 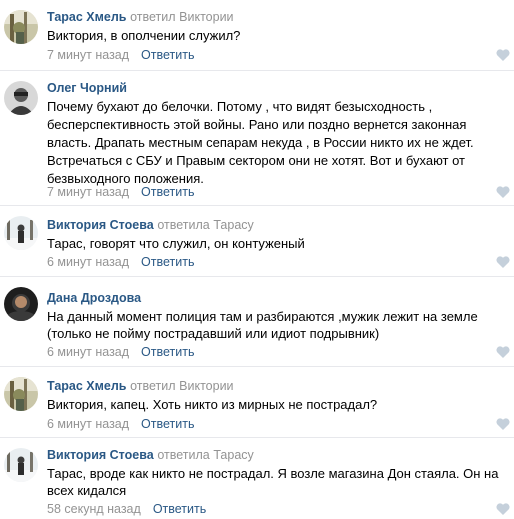 I want to click on author-link: Дана Дроздова, so click(x=94, y=298).